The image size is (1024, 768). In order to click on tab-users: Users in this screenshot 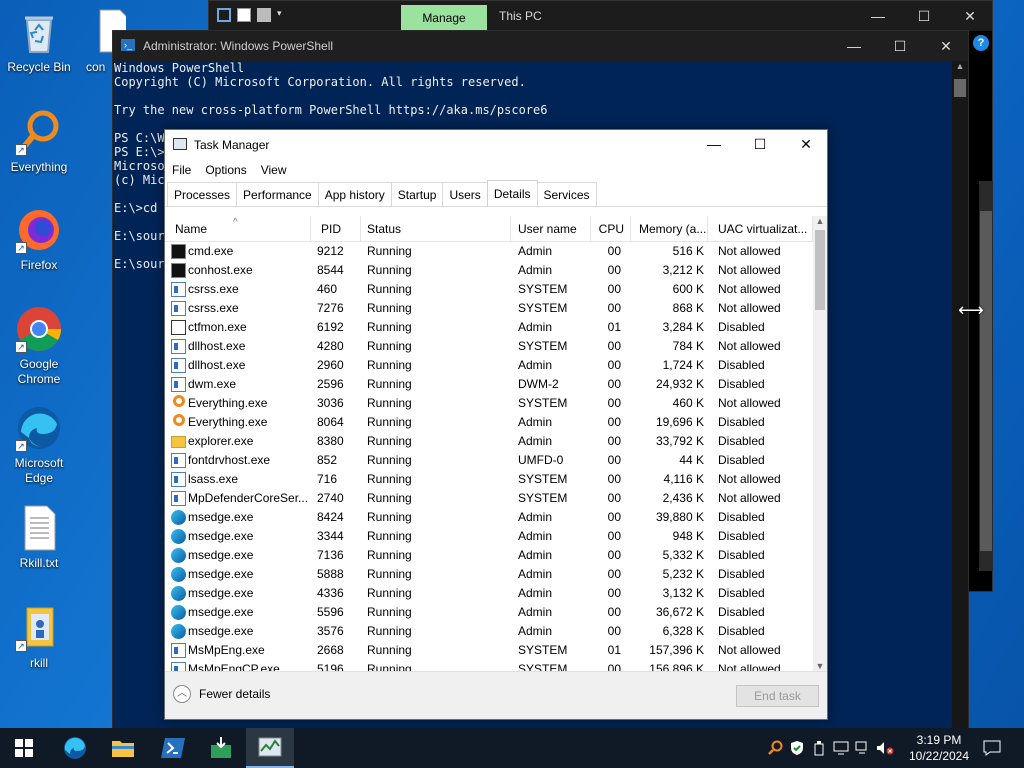, I will do `click(465, 194)`.